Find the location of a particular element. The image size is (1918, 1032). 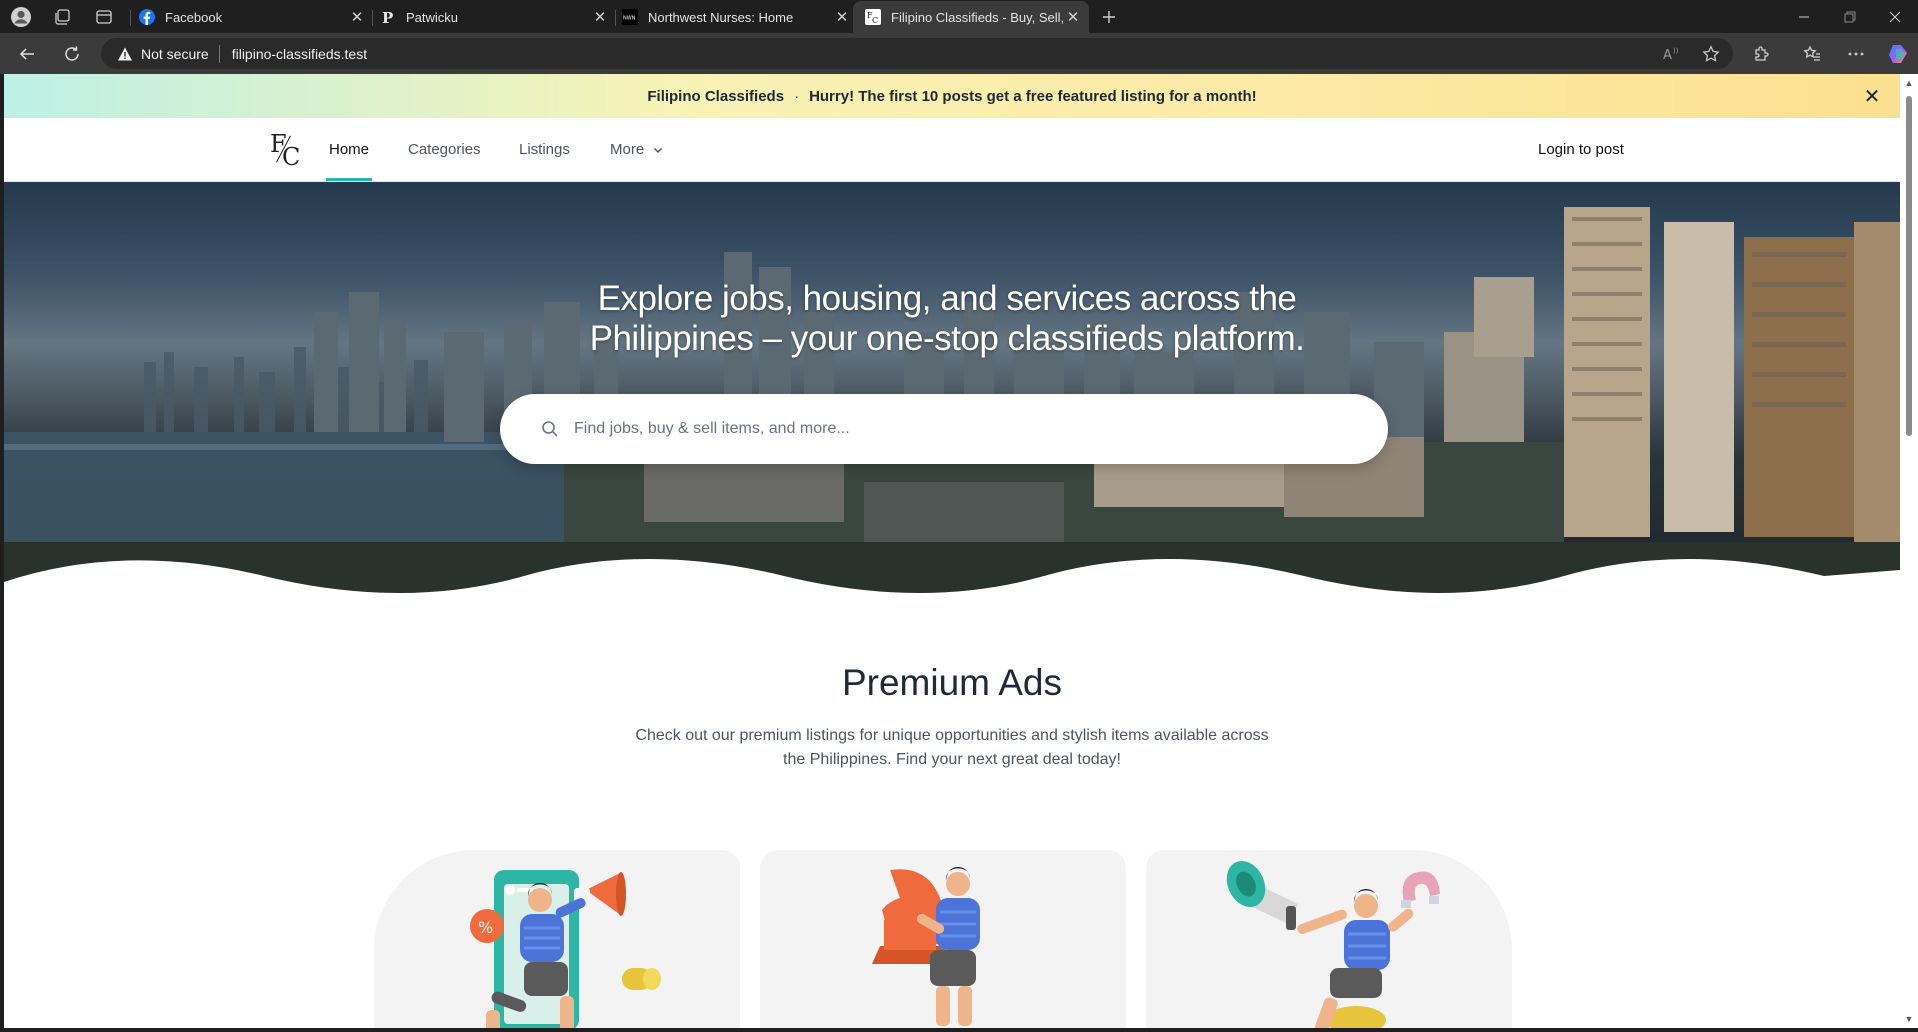

p-letter-icon: P is located at coordinates (388, 17).